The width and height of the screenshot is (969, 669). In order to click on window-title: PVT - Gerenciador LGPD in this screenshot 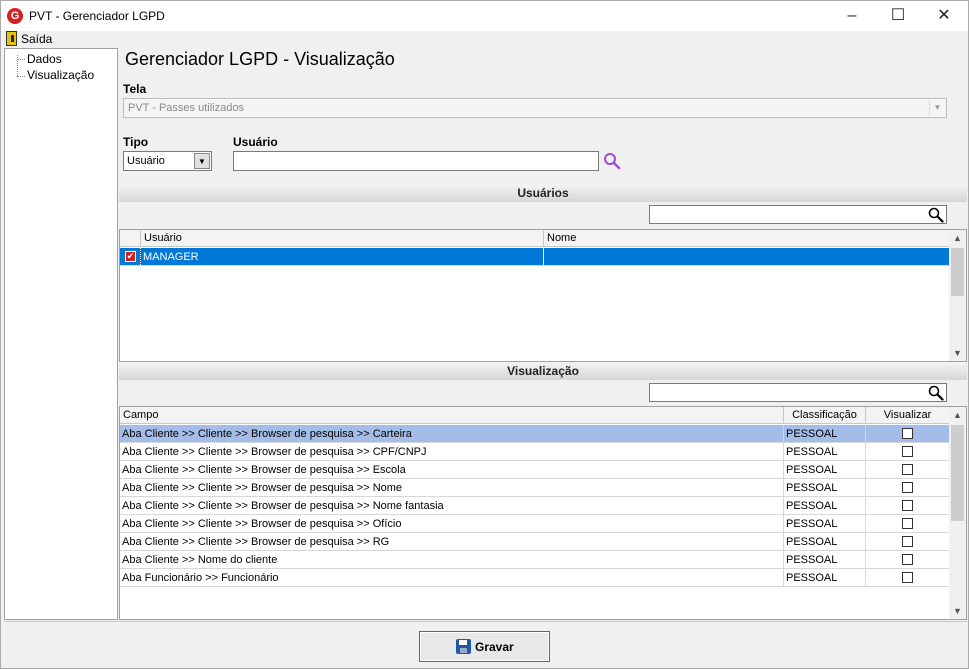, I will do `click(97, 16)`.